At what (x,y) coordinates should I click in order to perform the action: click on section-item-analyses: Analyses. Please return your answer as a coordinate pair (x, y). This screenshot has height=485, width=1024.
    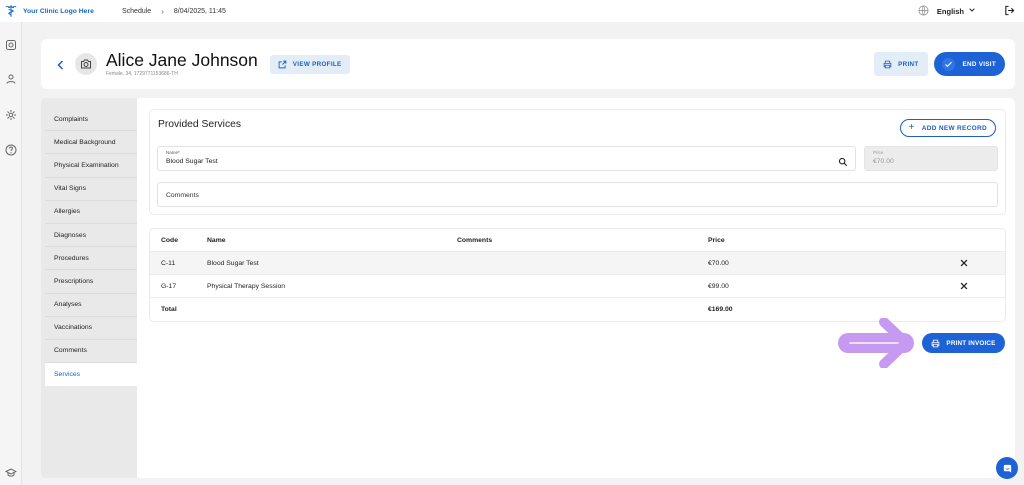
    Looking at the image, I should click on (91, 305).